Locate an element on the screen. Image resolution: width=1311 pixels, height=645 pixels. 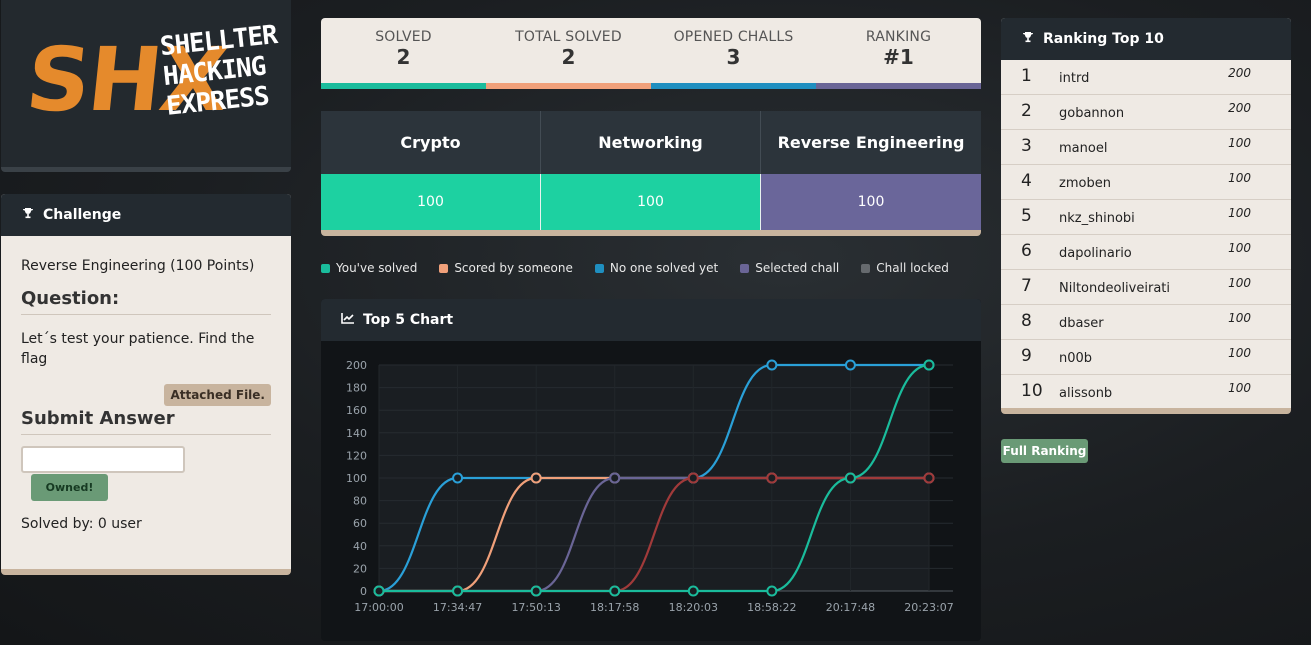
stat-ranking: RANKING #1 is located at coordinates (898, 53).